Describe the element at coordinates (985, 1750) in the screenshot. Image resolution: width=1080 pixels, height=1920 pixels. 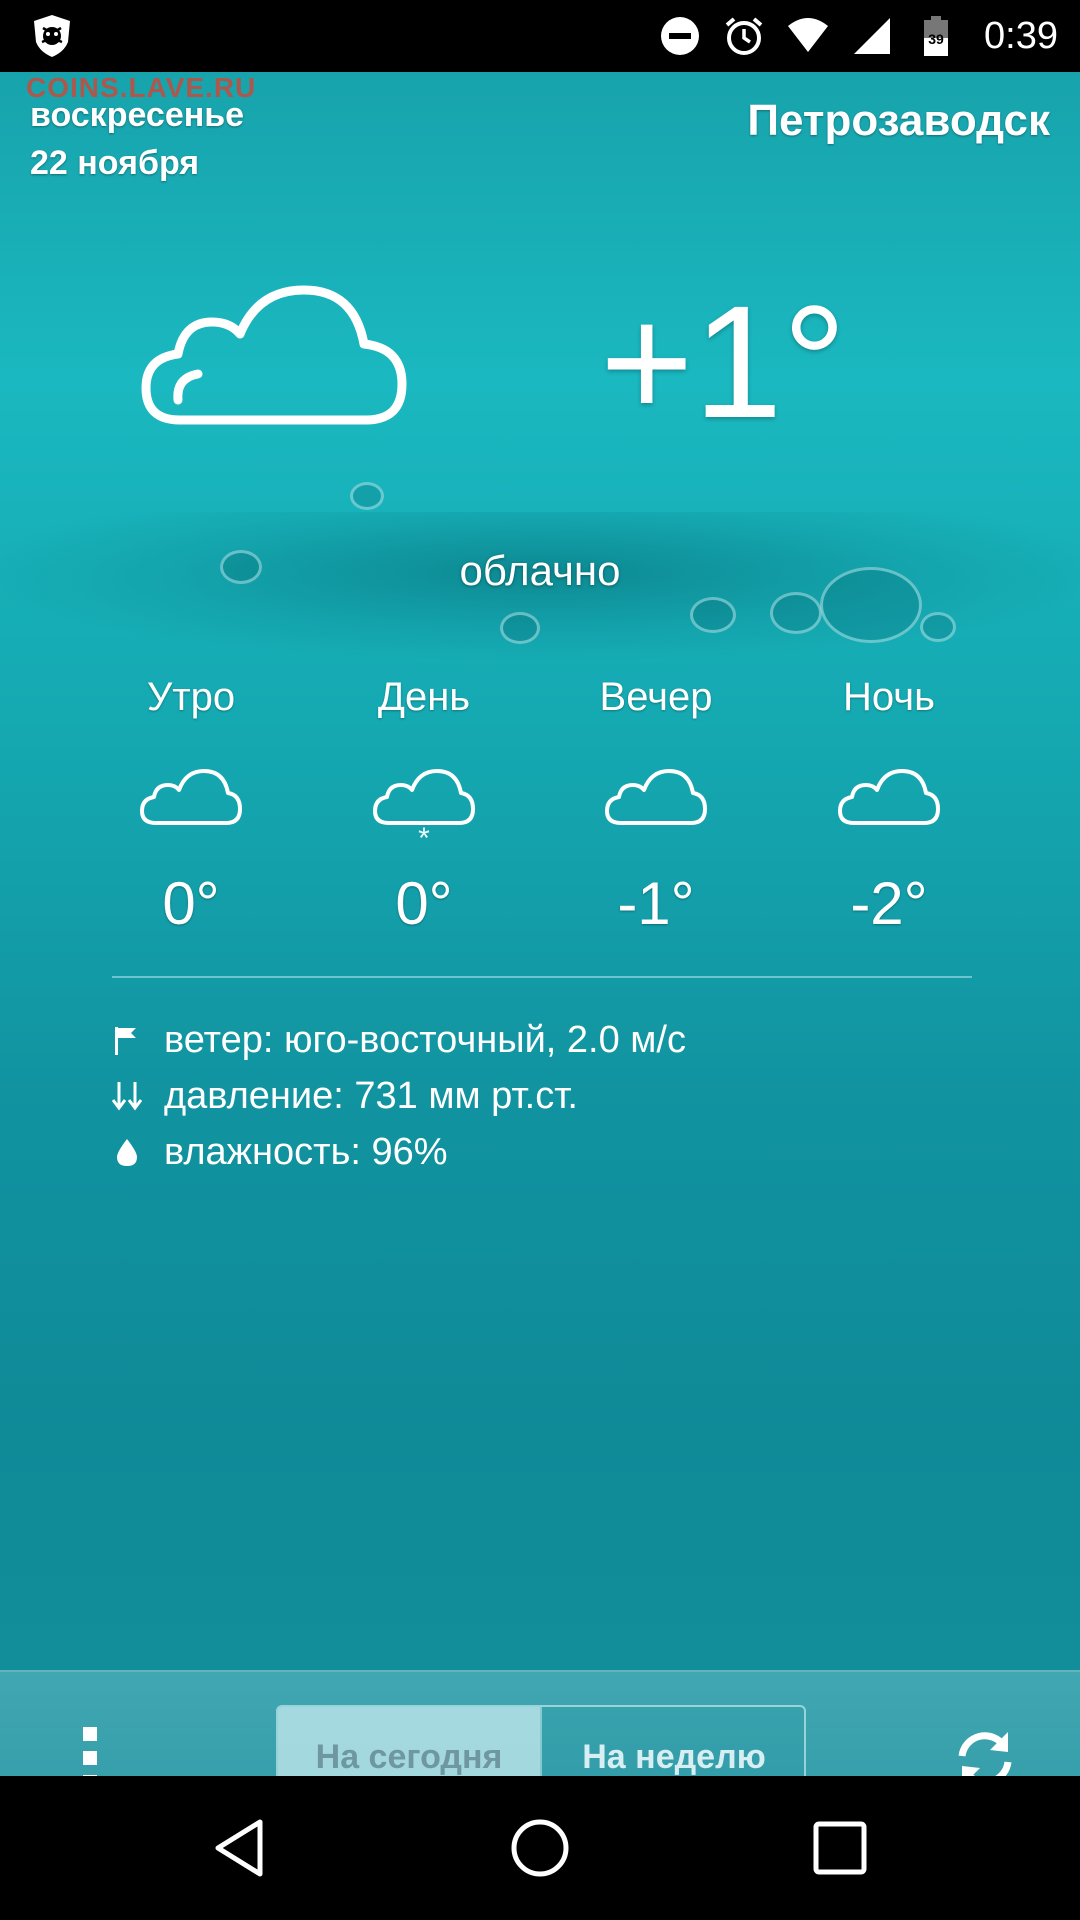
I see `refresh-icon` at that location.